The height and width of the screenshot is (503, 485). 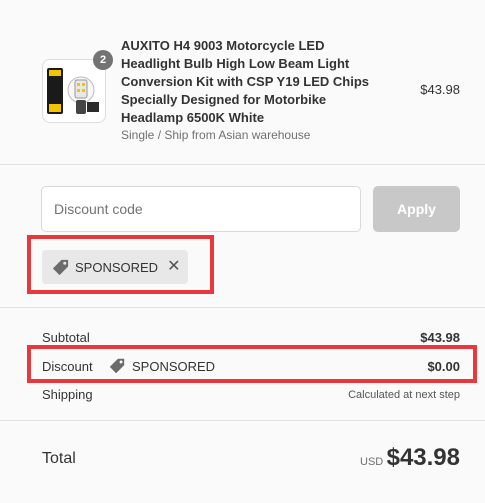 What do you see at coordinates (440, 89) in the screenshot?
I see `product-price: $43.98` at bounding box center [440, 89].